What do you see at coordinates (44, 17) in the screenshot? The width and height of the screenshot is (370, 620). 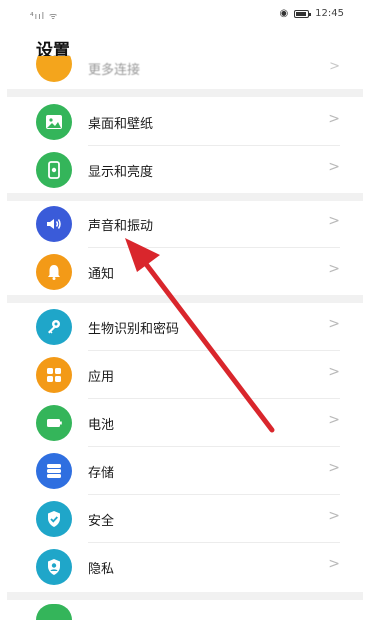 I see `signal-wifi-indicator: ⁴ııl ᯤ` at bounding box center [44, 17].